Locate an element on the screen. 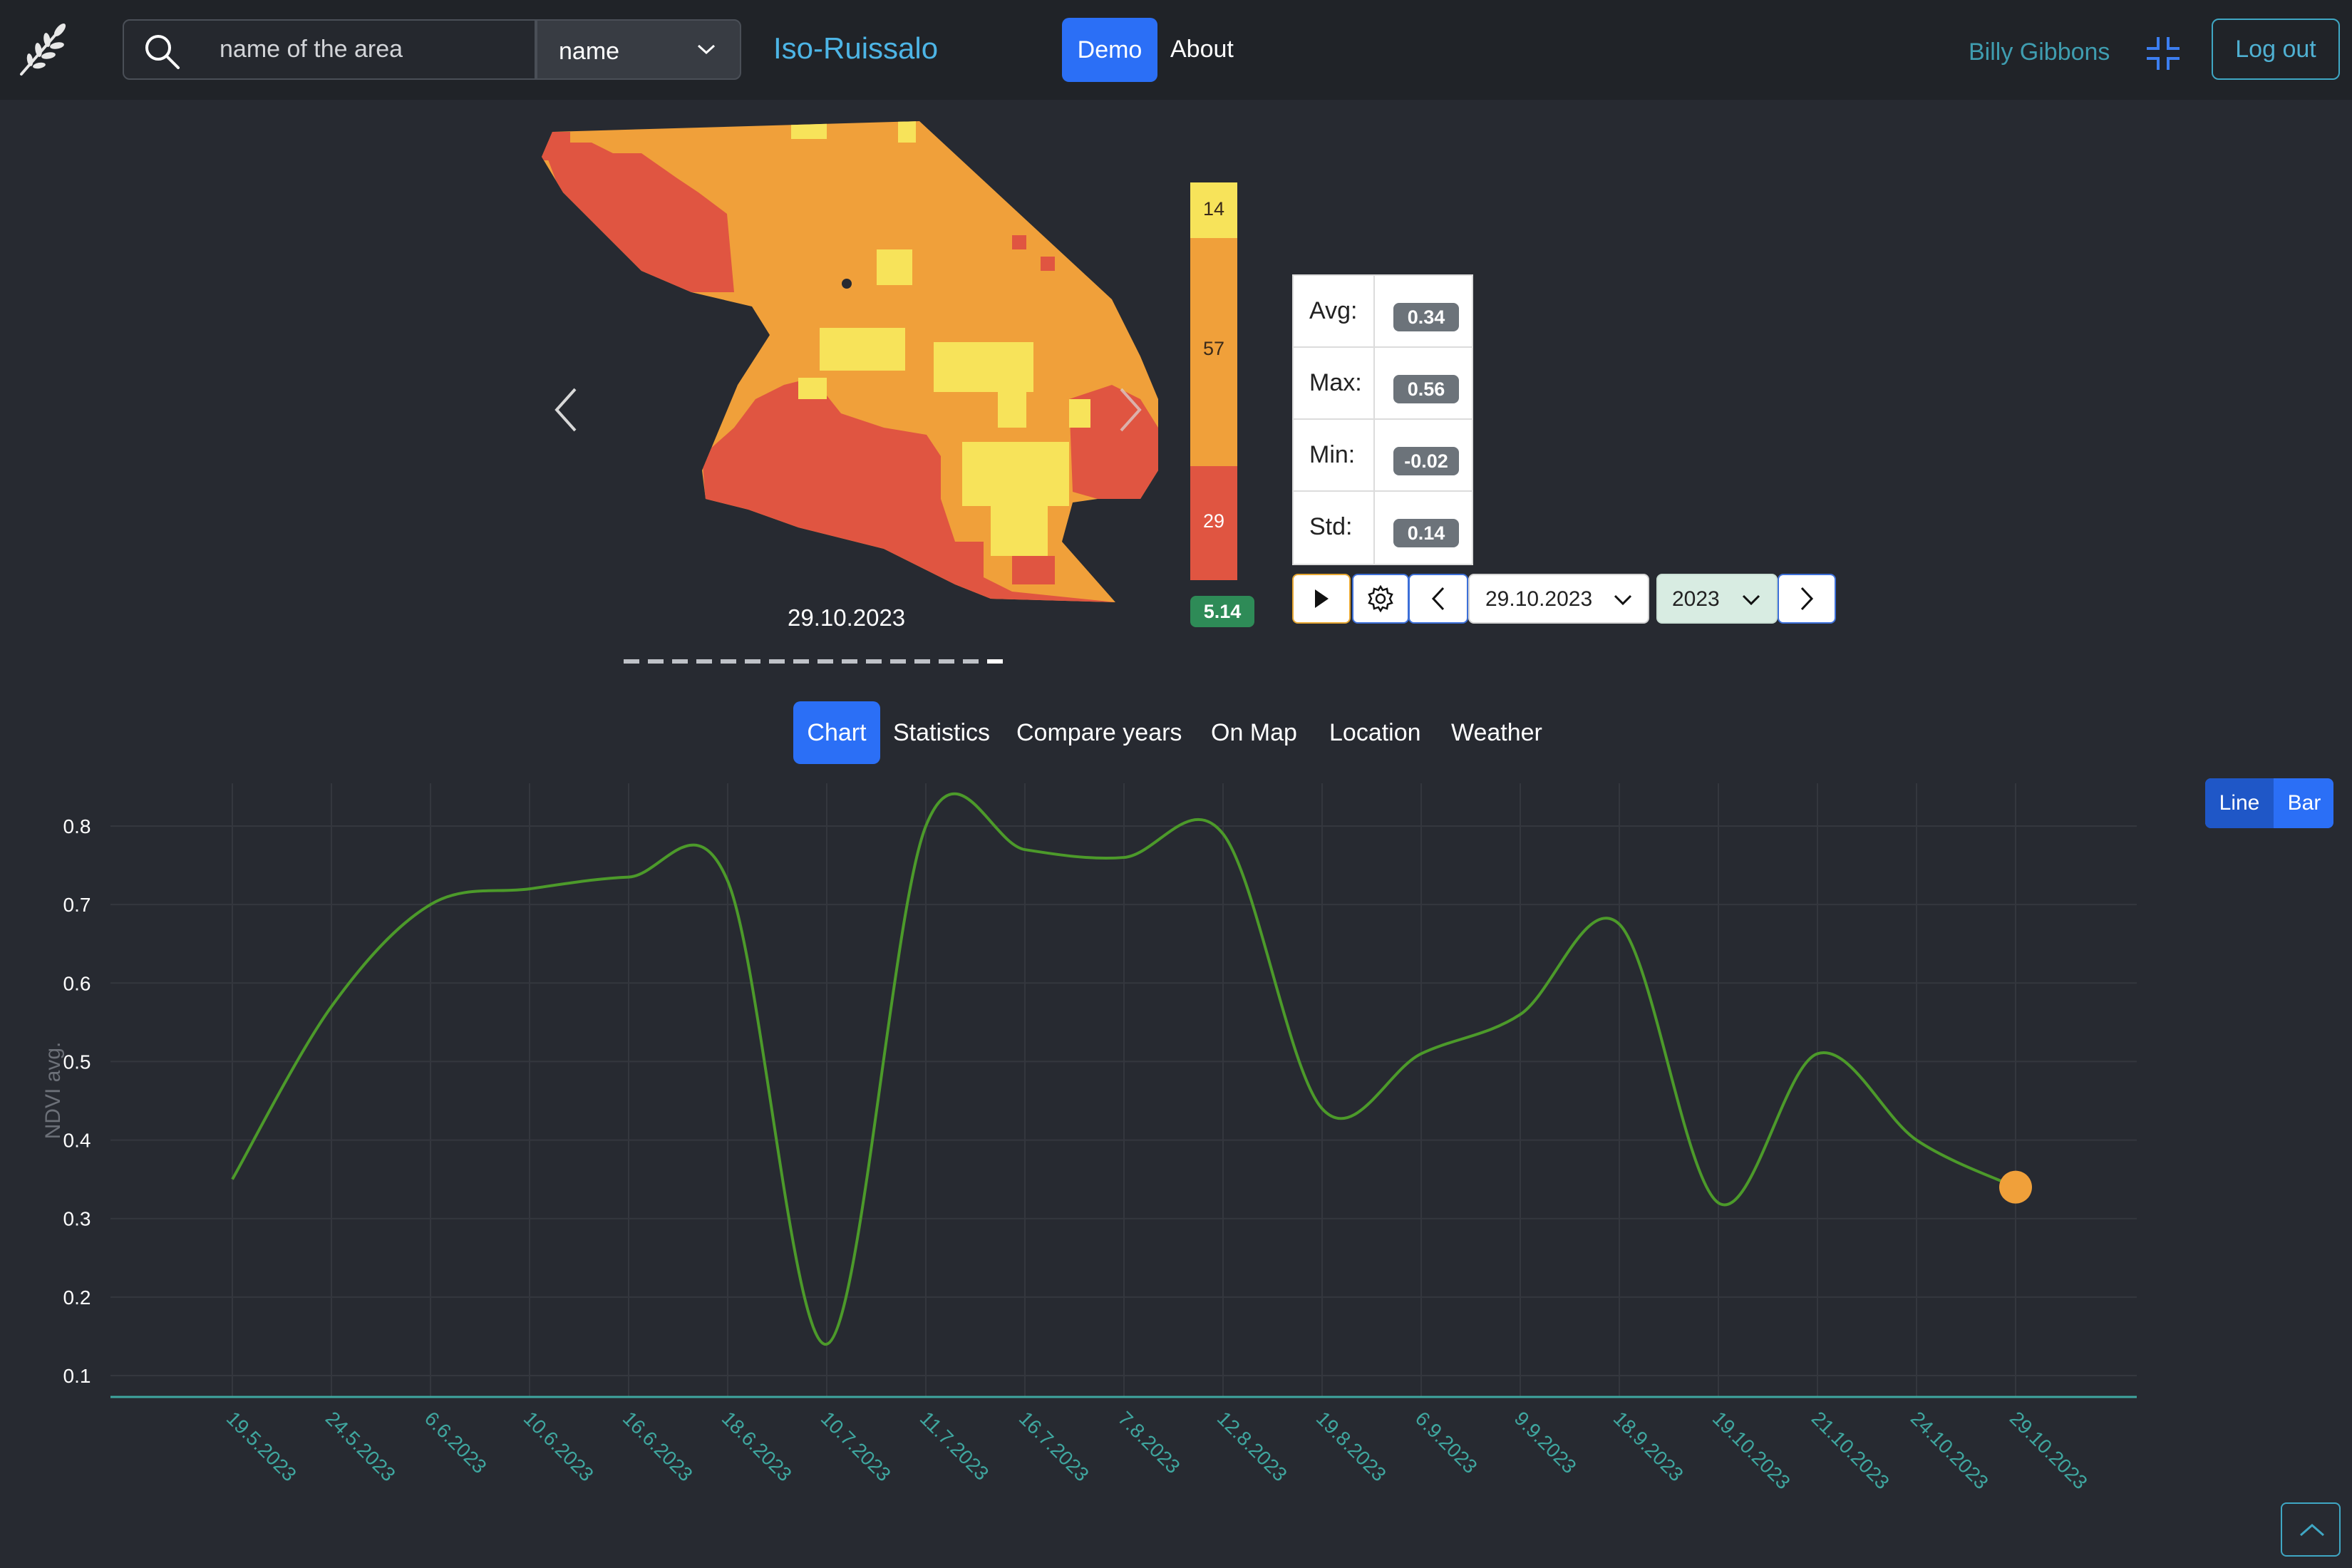 The width and height of the screenshot is (2352, 1568). x-tick-label: 6.6.2023 is located at coordinates (456, 1442).